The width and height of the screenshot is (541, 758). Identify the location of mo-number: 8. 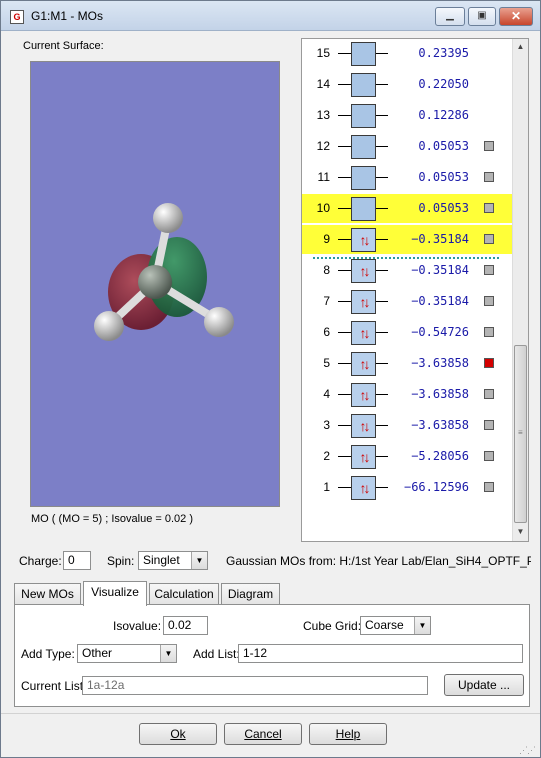
(326, 270).